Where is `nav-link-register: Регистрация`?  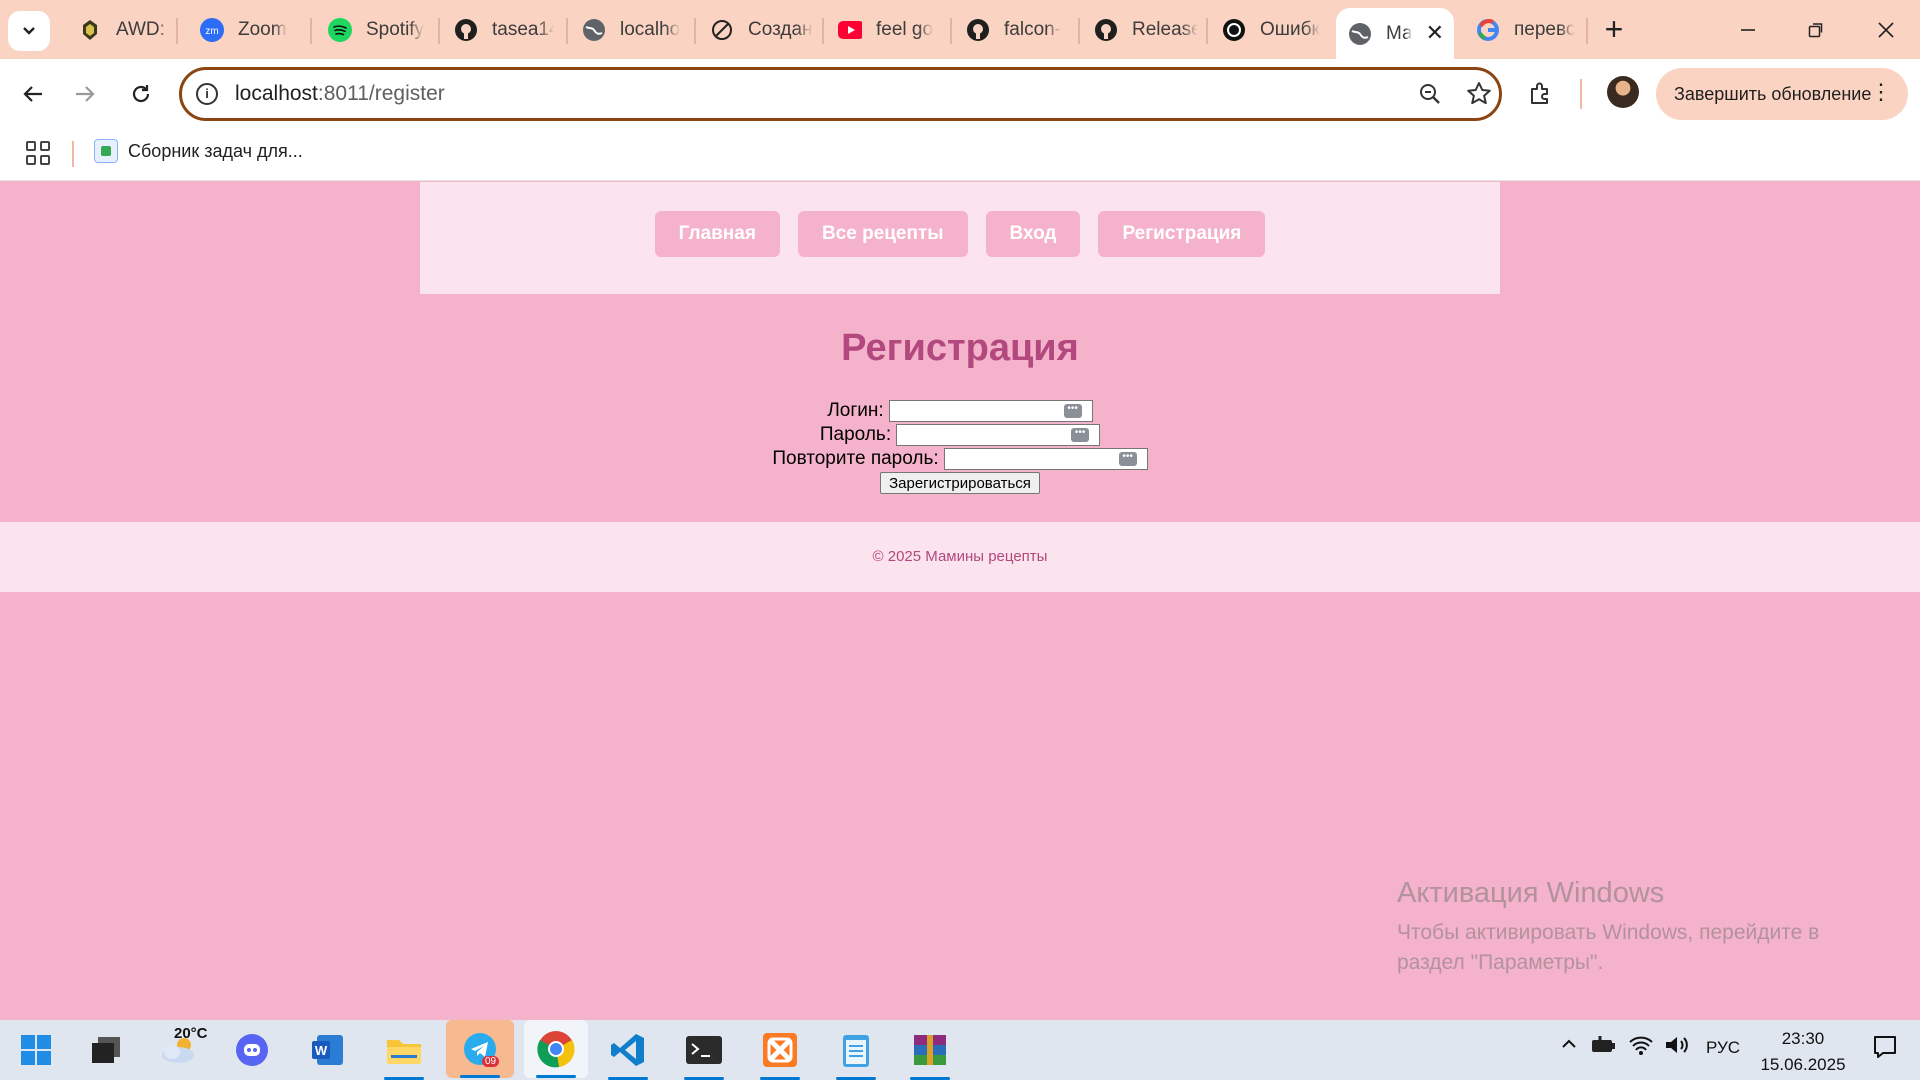
nav-link-register: Регистрация is located at coordinates (1182, 234).